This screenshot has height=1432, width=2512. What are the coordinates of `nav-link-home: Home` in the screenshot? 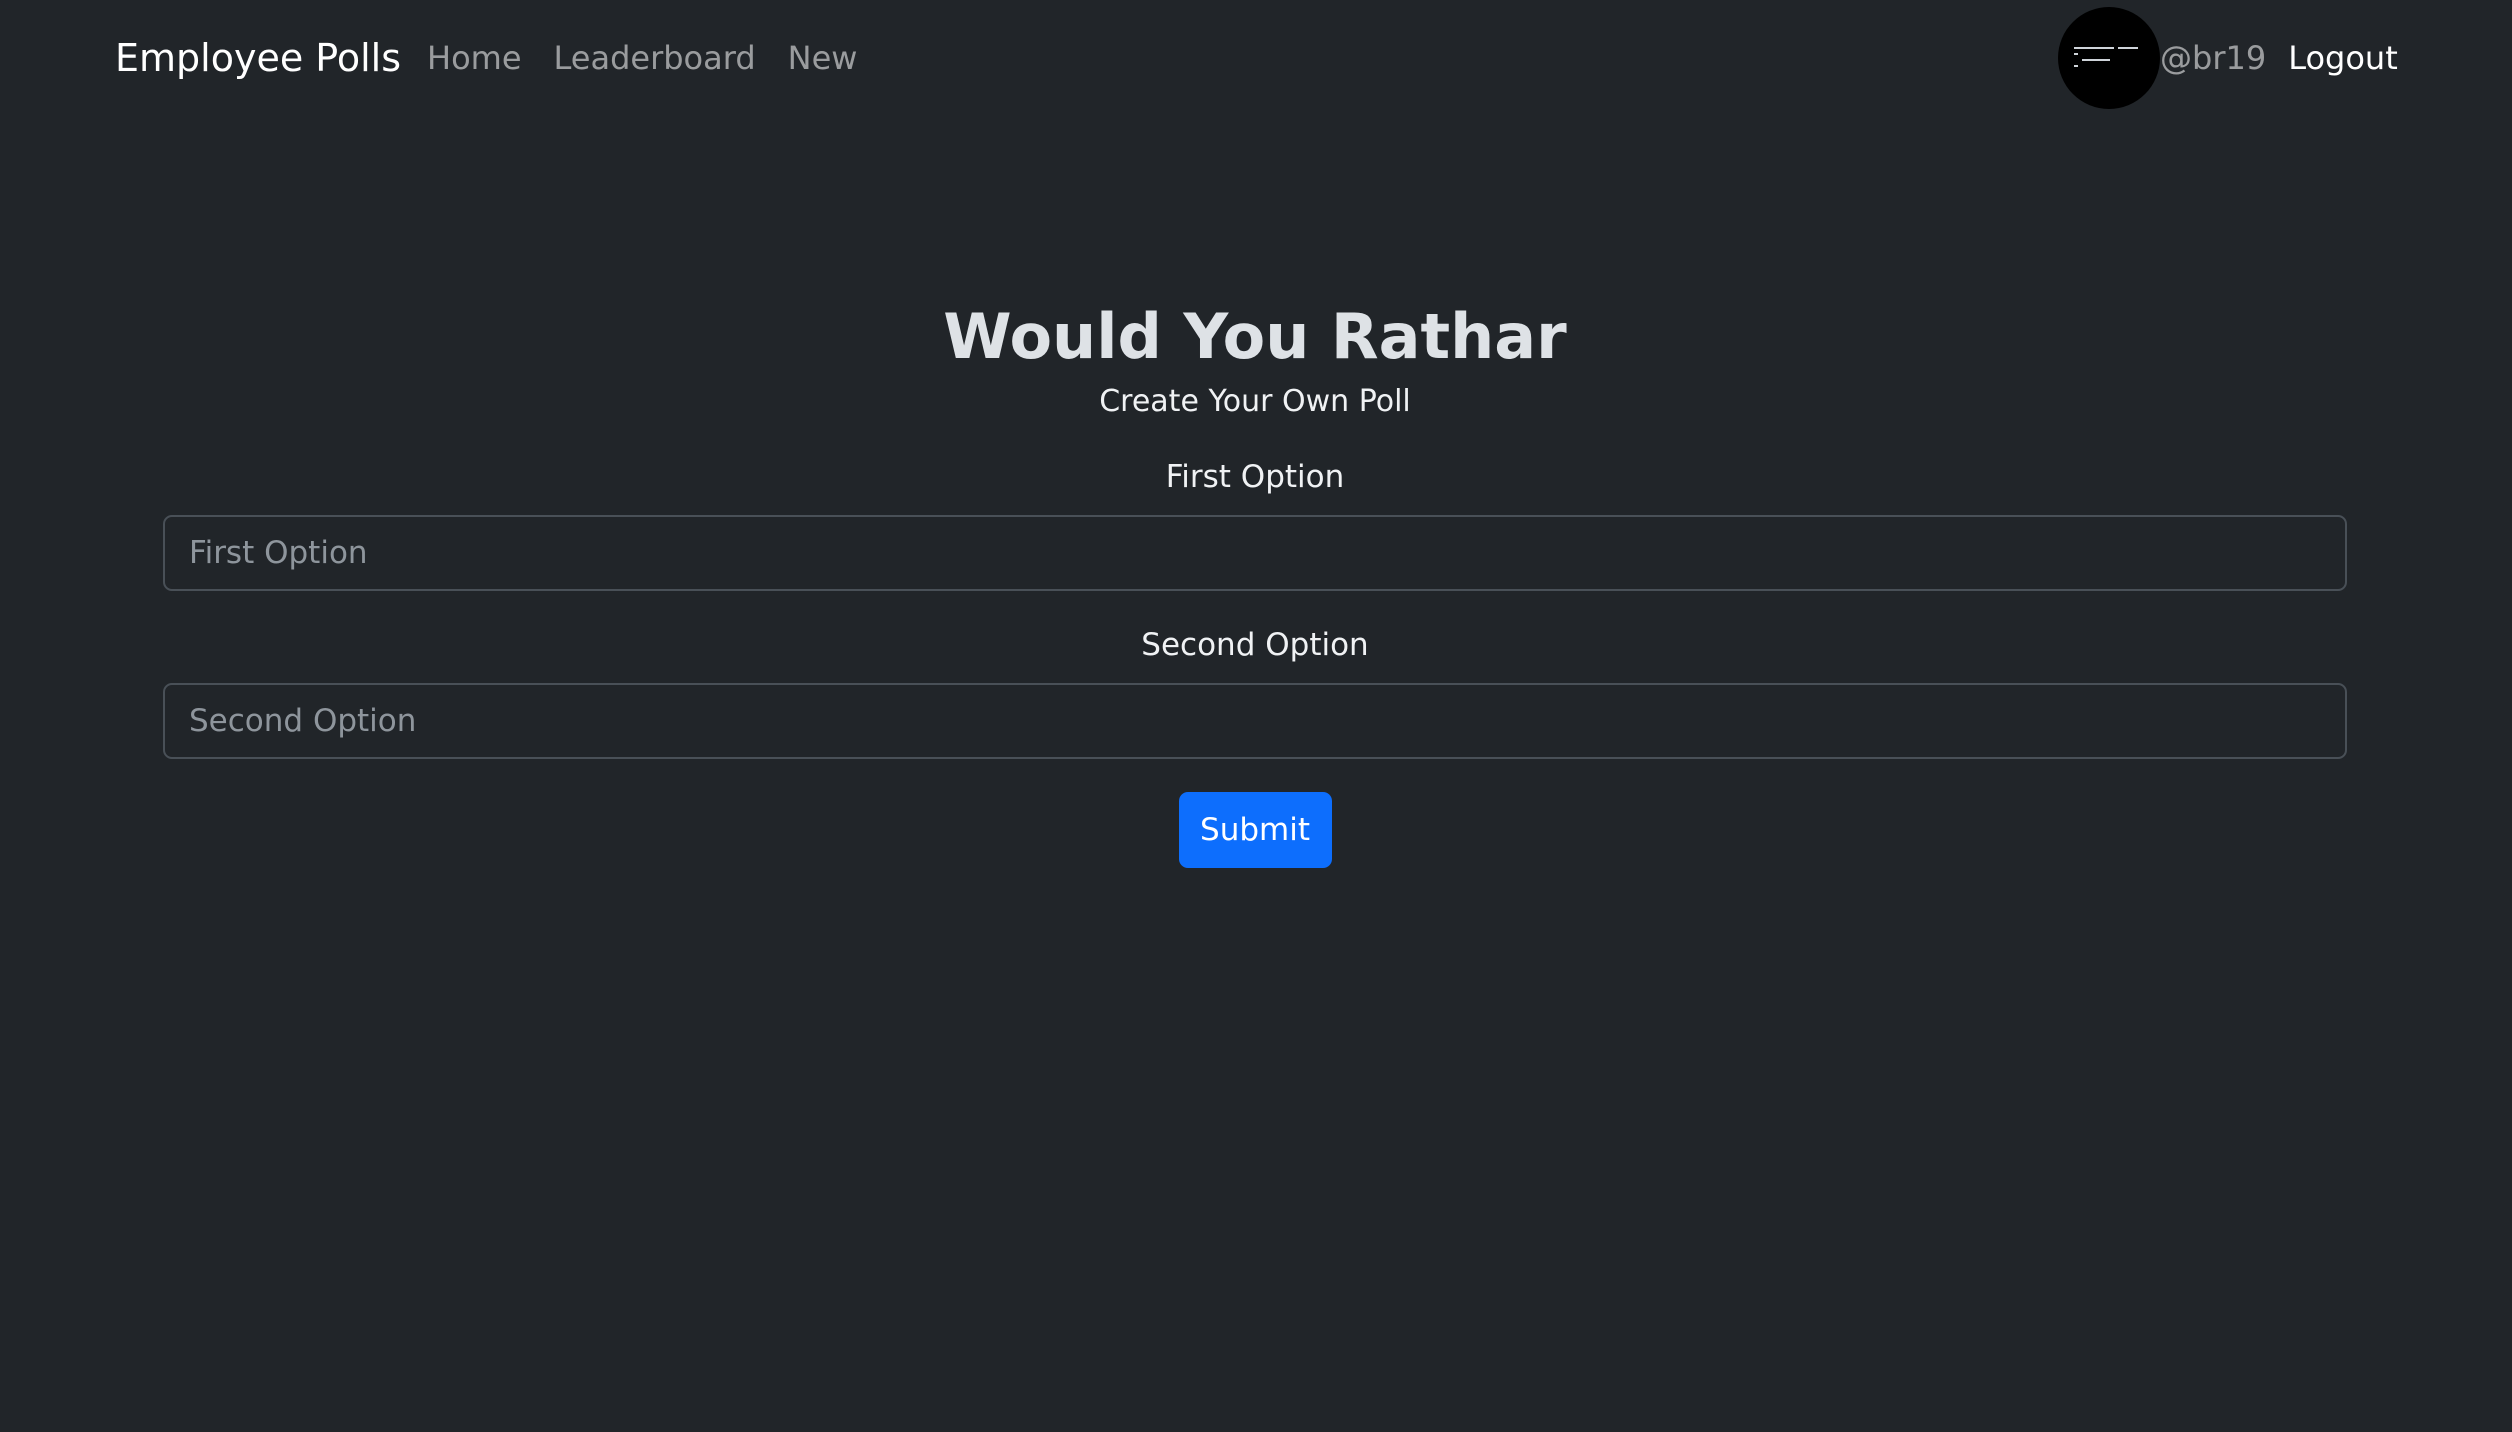 It's located at (474, 58).